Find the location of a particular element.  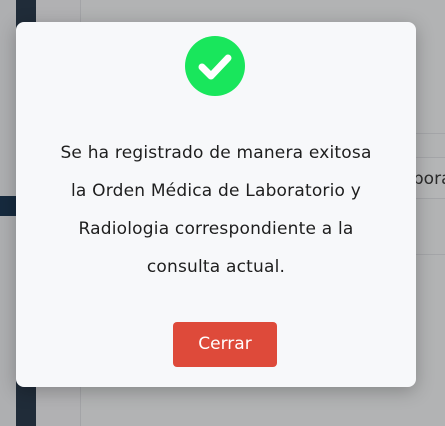

close-button: Cerrar is located at coordinates (225, 344).